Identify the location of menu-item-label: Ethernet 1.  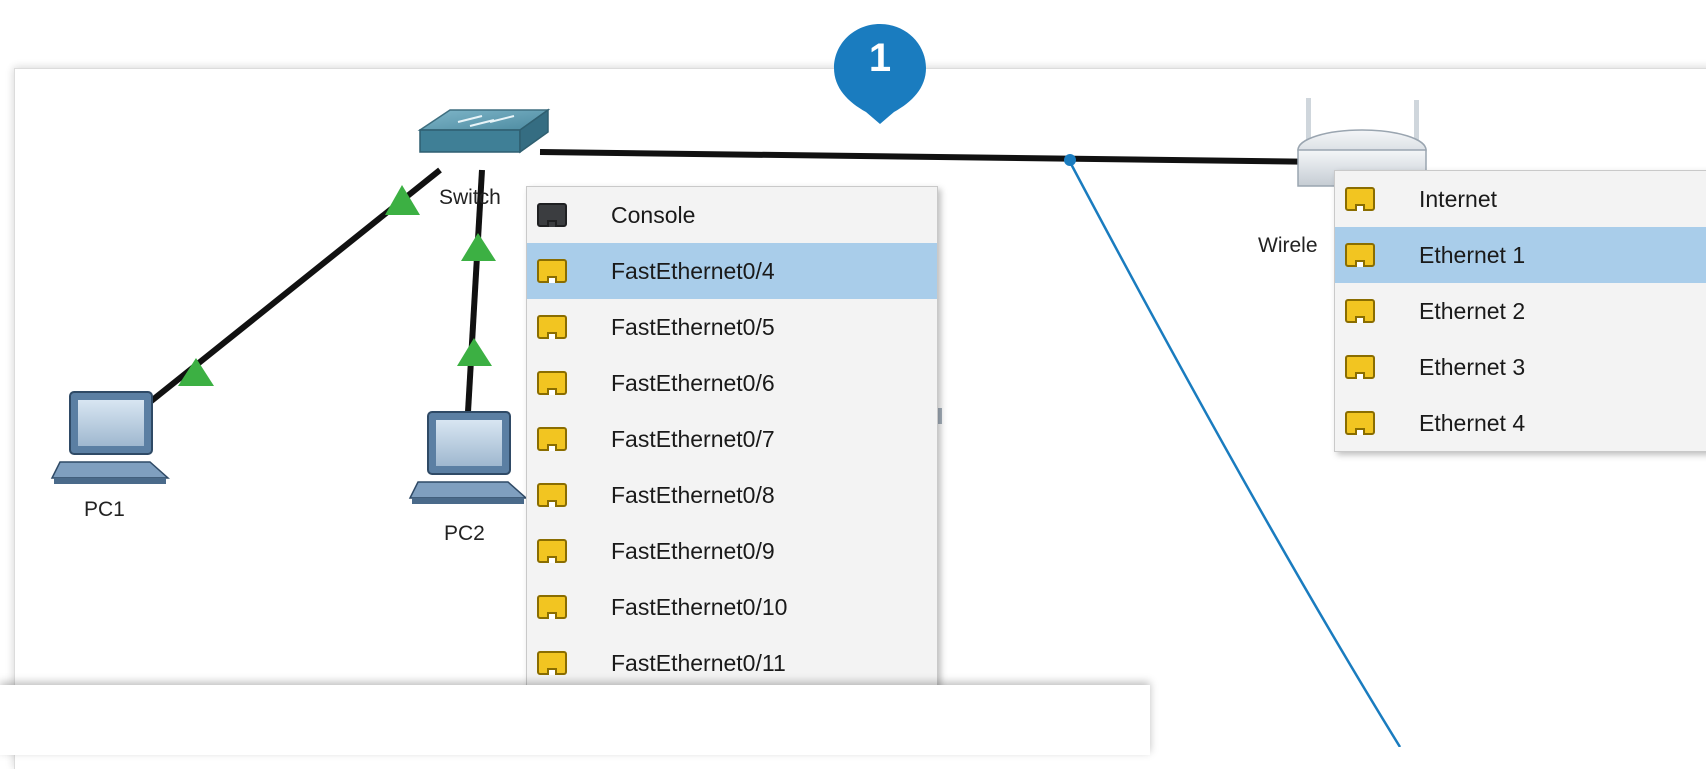
(1472, 254).